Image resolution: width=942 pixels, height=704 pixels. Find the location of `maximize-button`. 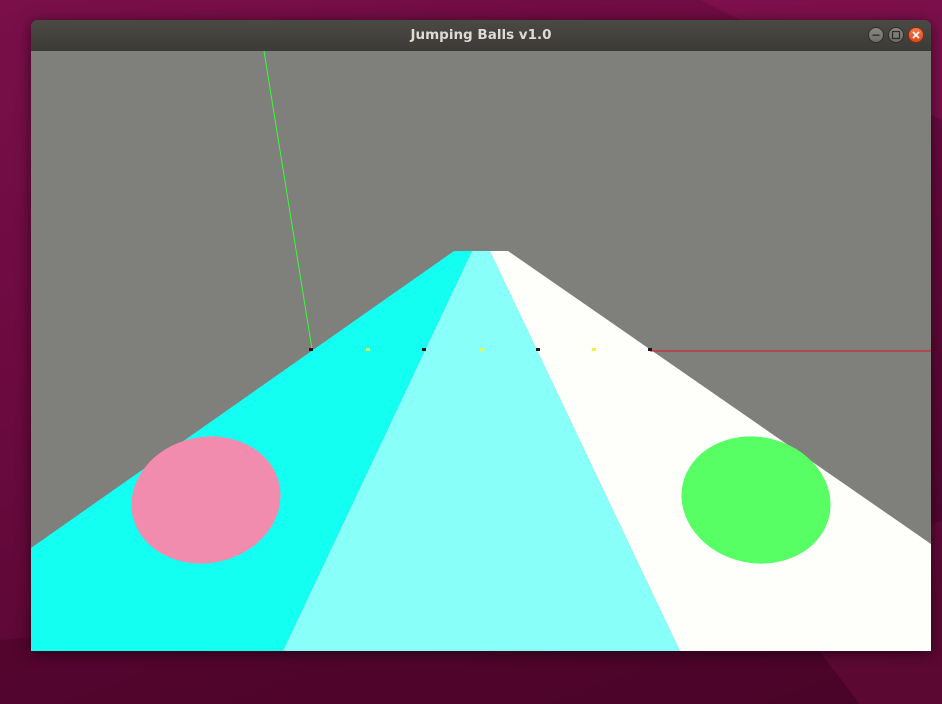

maximize-button is located at coordinates (896, 35).